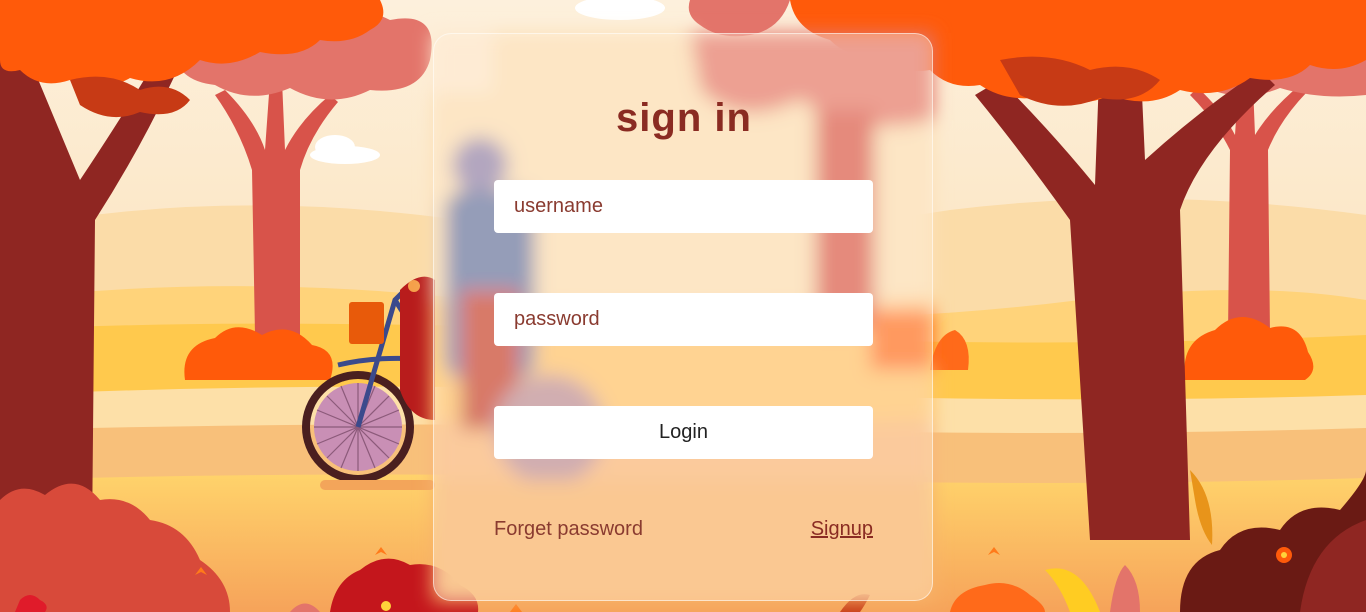  Describe the element at coordinates (683, 206) in the screenshot. I see `username-input` at that location.